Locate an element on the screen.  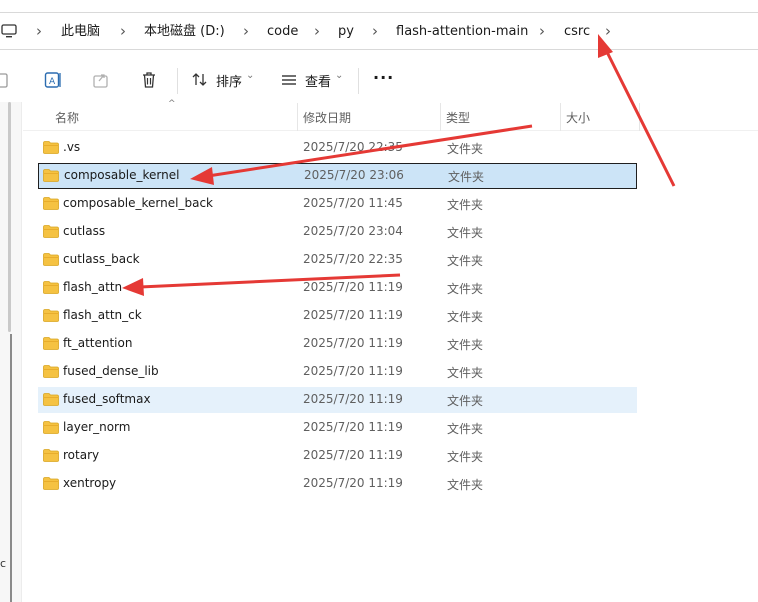
file-row: cutlass 2025/7/20 23:04 文件夹 is located at coordinates (337, 232).